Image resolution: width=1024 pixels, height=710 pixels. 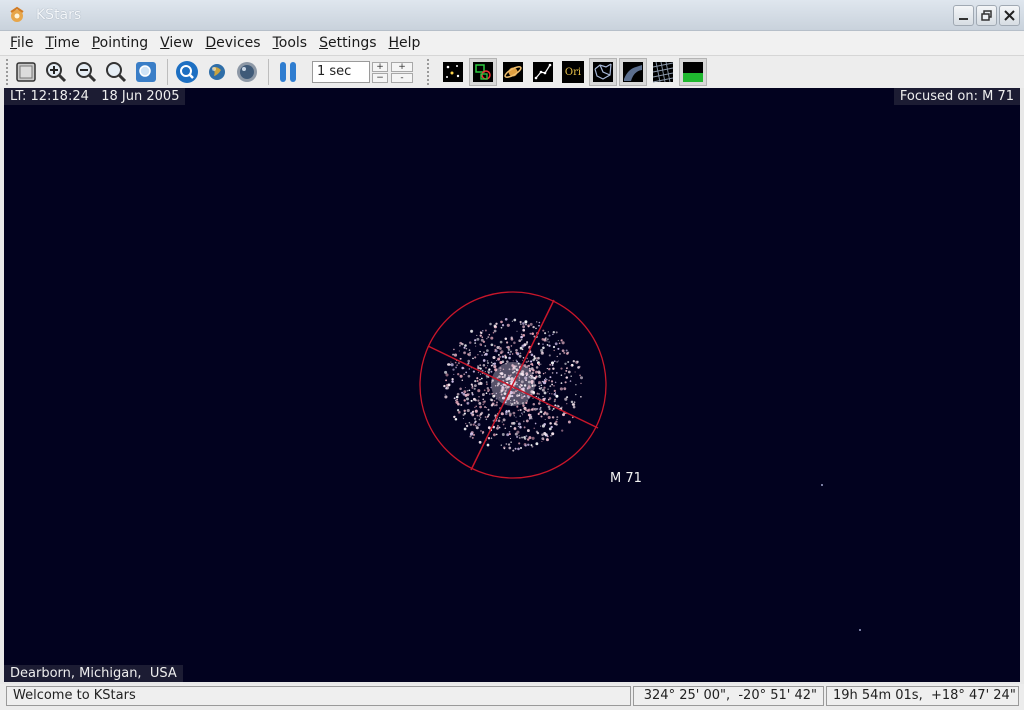 What do you see at coordinates (453, 72) in the screenshot?
I see `toggle-stars-button` at bounding box center [453, 72].